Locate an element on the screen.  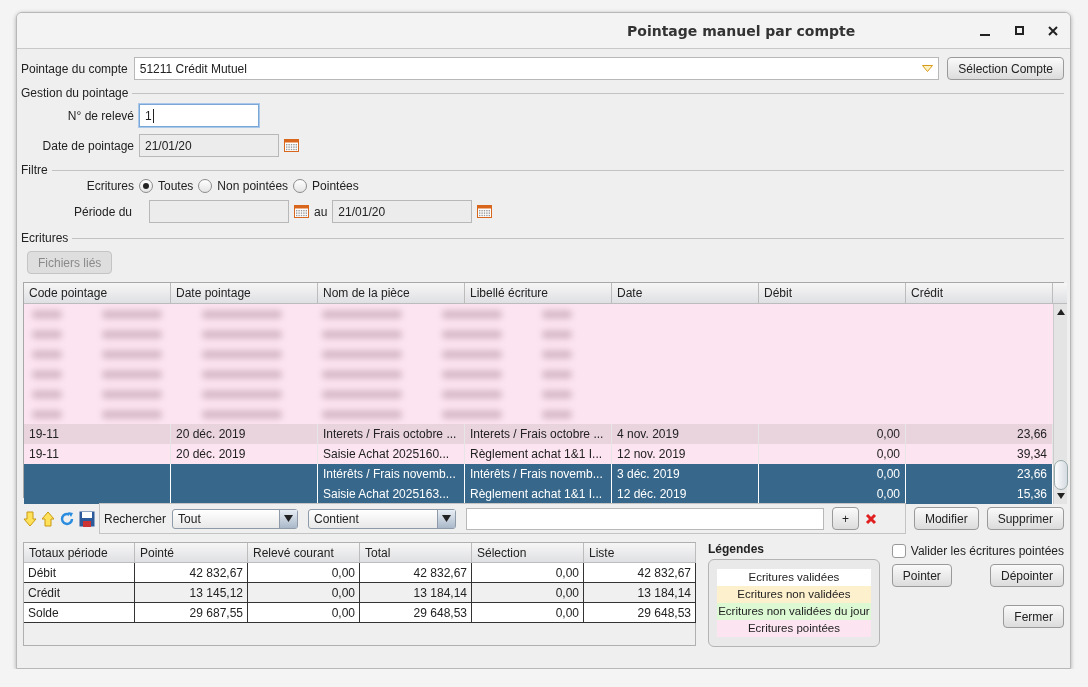
table-cell: 12 déc. 2019 is located at coordinates (685, 494).